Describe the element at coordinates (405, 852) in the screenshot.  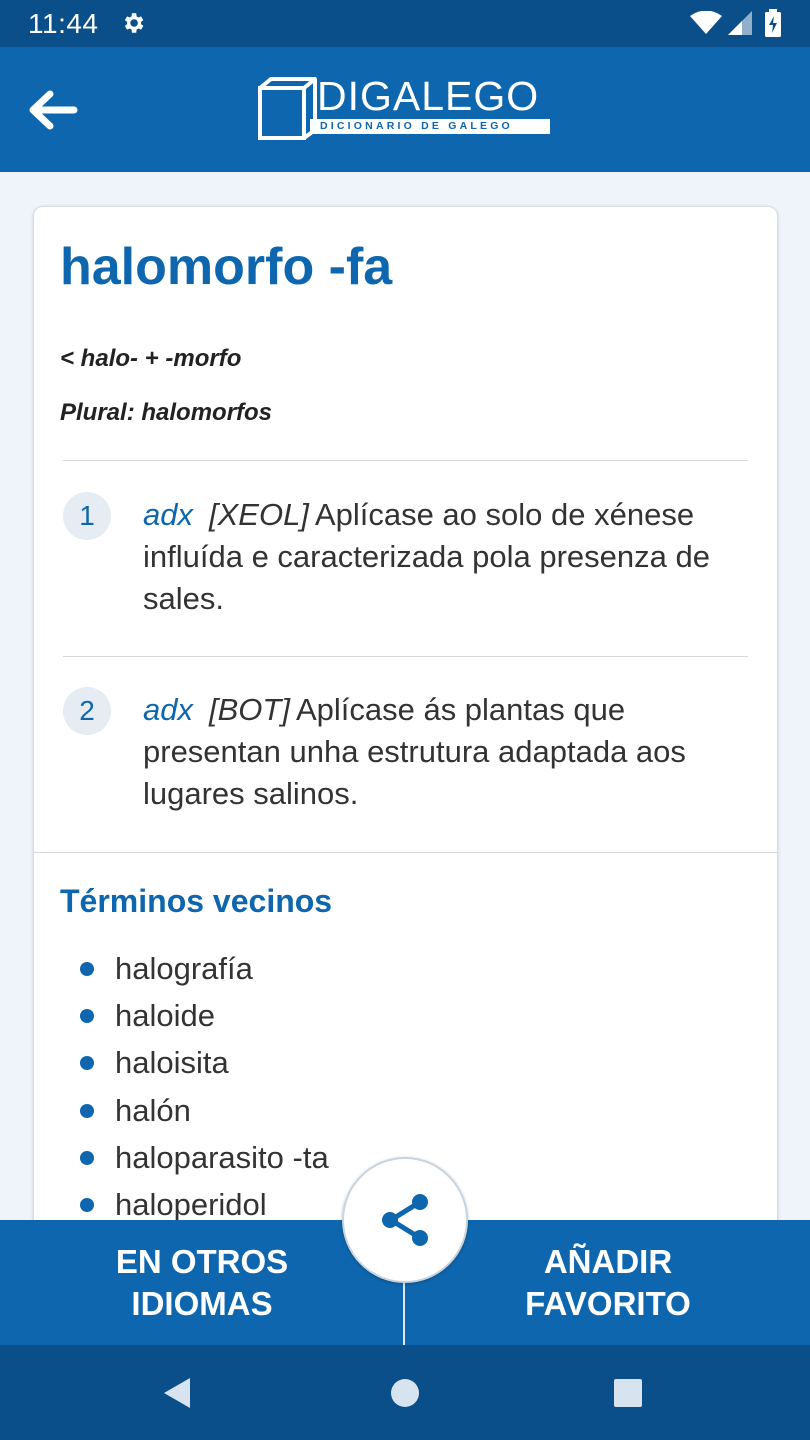
I see `section-divider` at that location.